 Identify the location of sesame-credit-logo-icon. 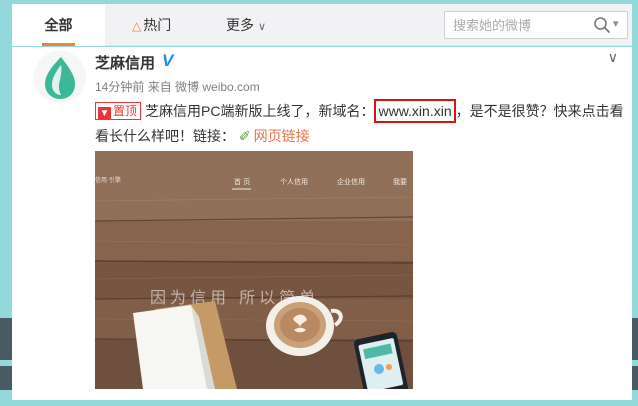
(60, 78).